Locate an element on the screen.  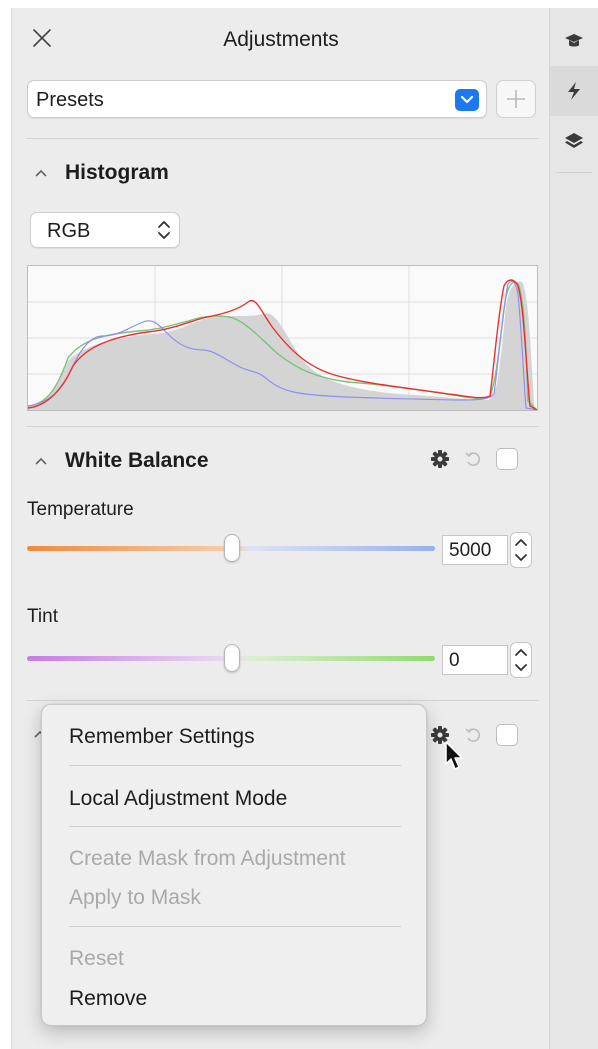
menu-item-local-adjustment-mode: Local Adjustment Mode is located at coordinates (178, 799).